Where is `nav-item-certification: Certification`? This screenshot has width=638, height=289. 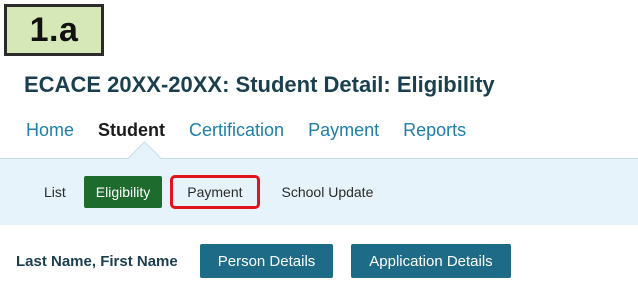 nav-item-certification: Certification is located at coordinates (236, 130).